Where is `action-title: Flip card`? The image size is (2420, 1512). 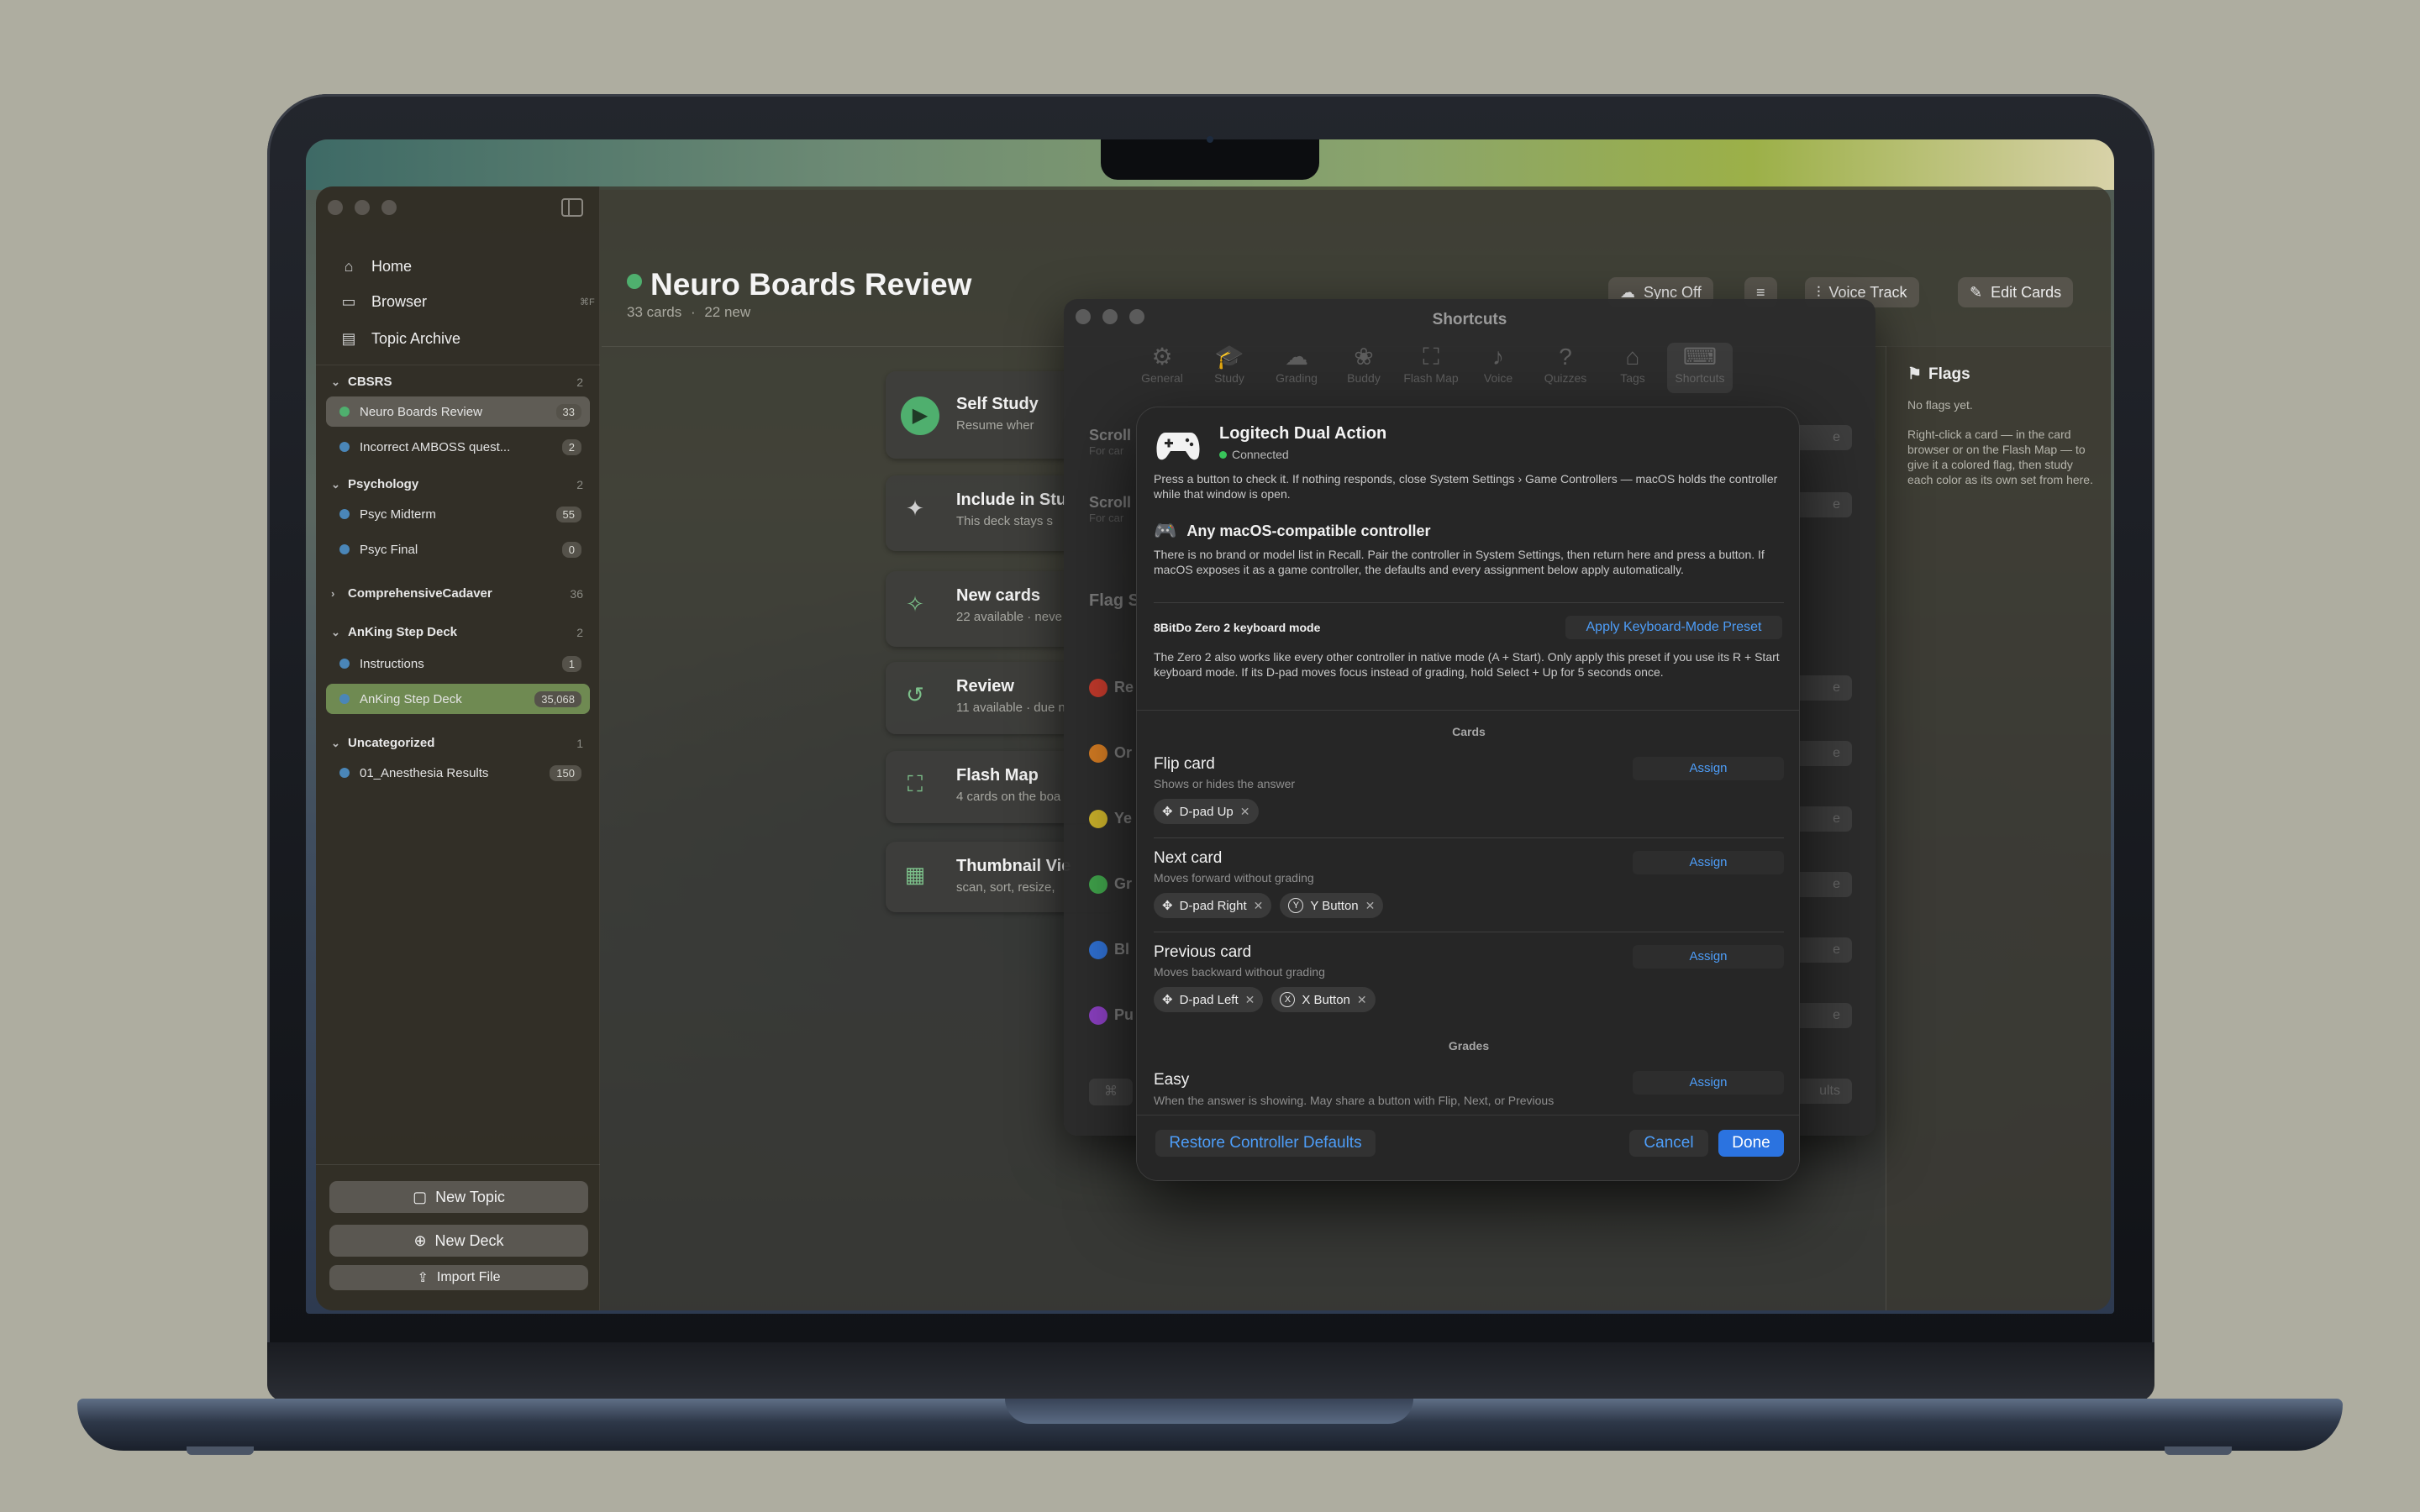 action-title: Flip card is located at coordinates (1184, 764).